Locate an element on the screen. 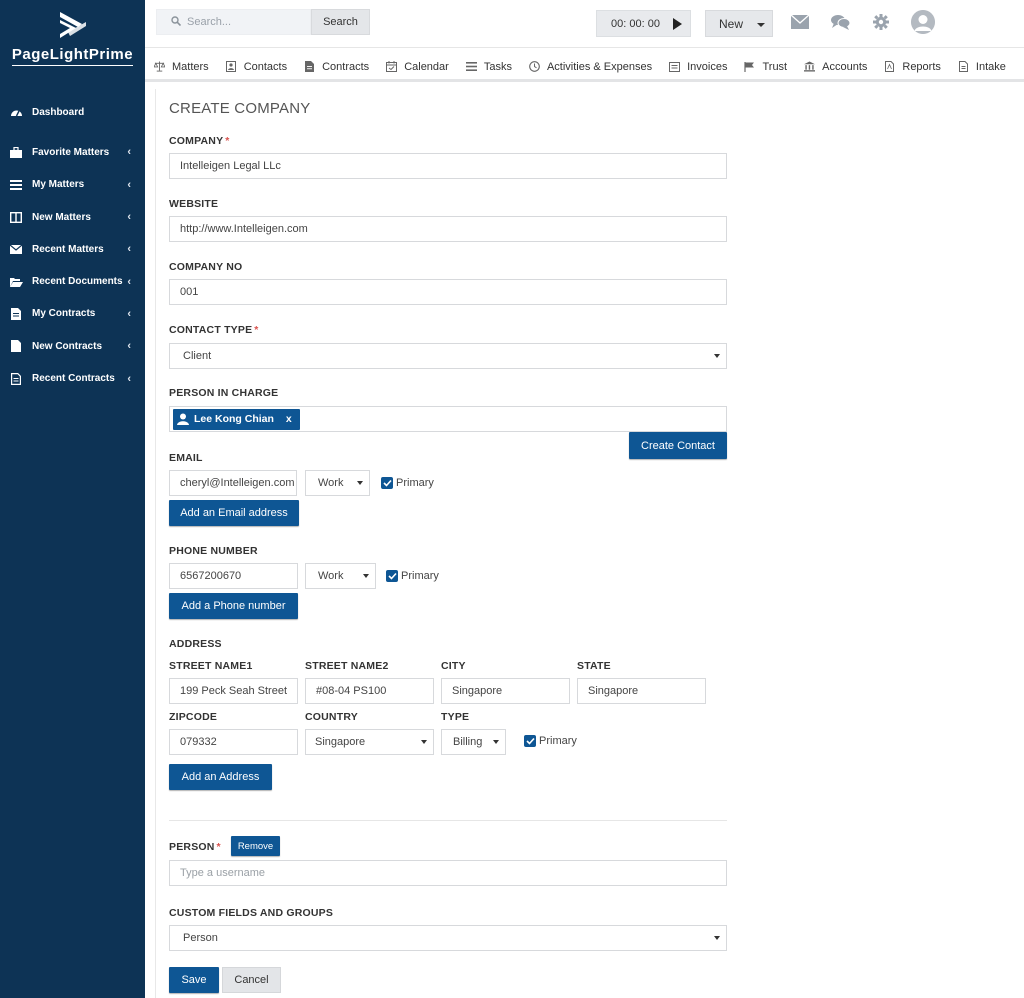  tag-remove-button: x is located at coordinates (289, 419).